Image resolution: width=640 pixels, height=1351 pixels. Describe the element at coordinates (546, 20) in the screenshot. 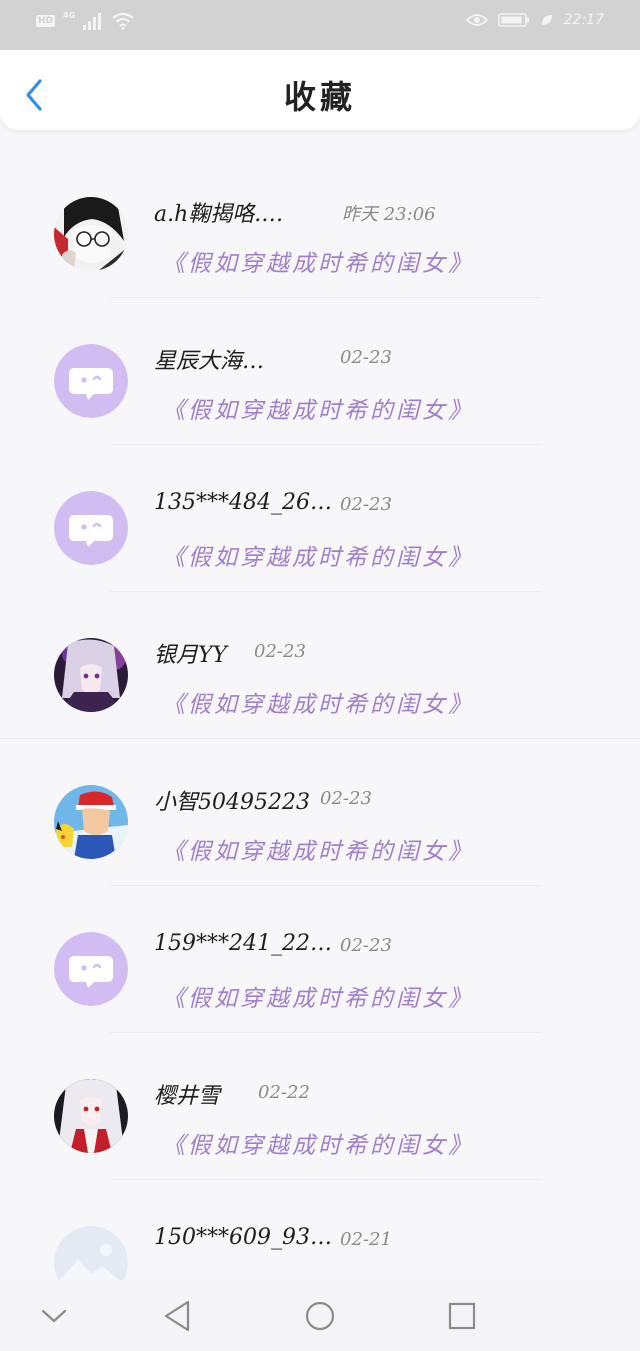

I see `leaf-icon` at that location.